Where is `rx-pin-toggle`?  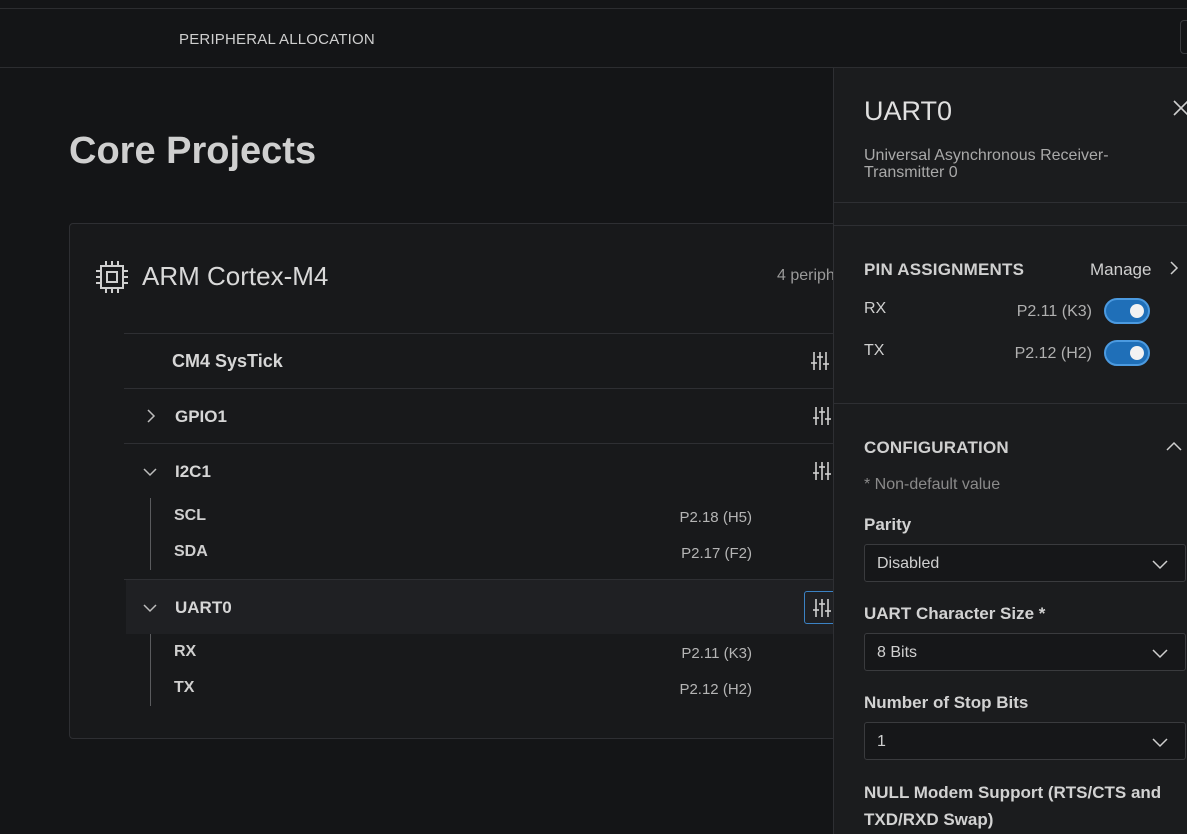 rx-pin-toggle is located at coordinates (1127, 311).